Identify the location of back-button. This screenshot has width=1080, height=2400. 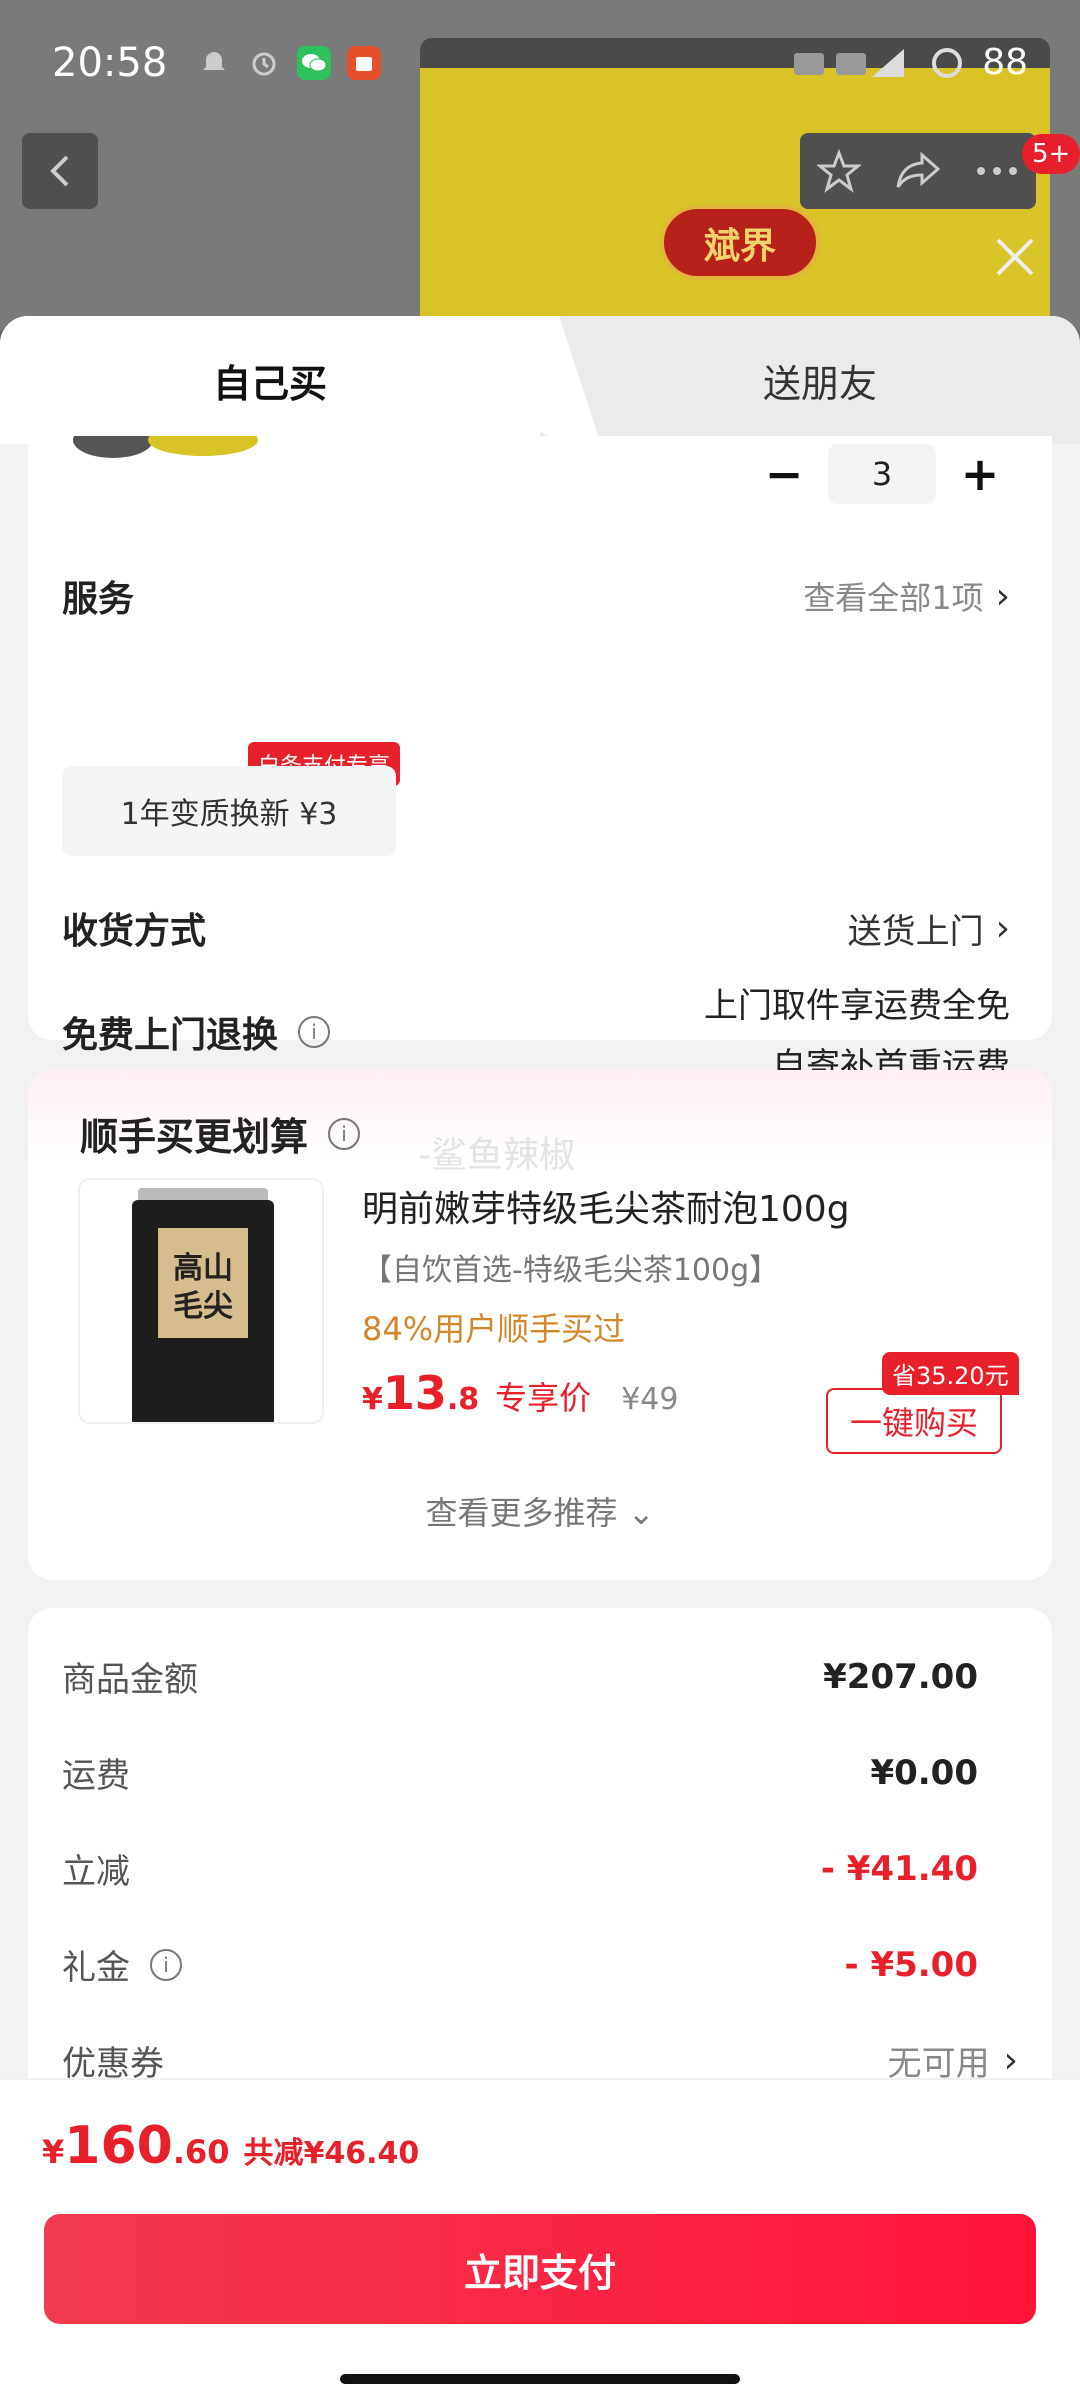
(60, 171).